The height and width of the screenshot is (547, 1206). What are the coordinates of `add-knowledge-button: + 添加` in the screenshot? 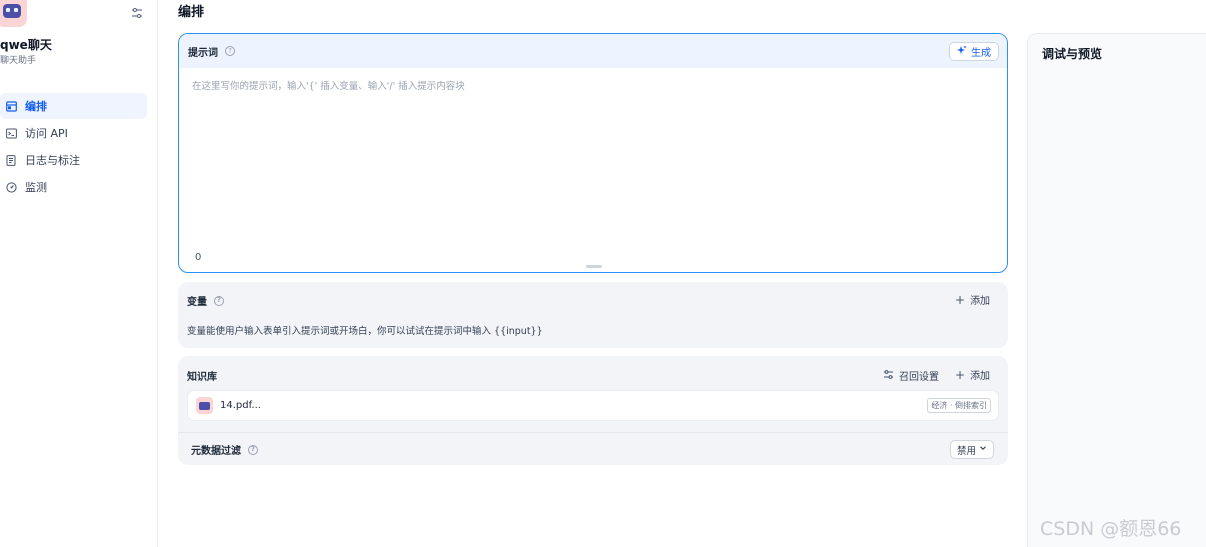 It's located at (973, 375).